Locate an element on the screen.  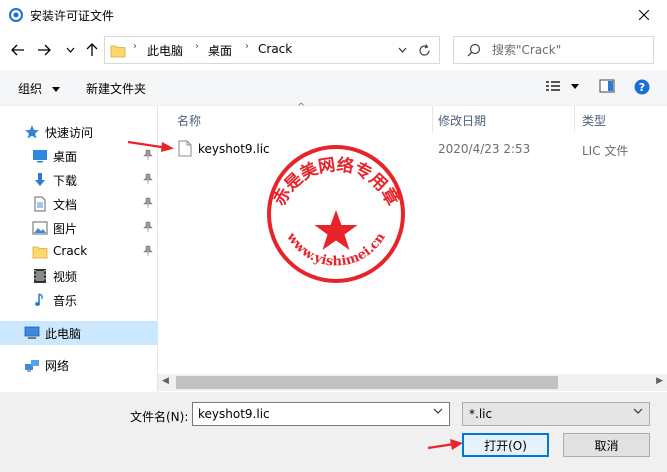
arrow-left-icon is located at coordinates (17, 50).